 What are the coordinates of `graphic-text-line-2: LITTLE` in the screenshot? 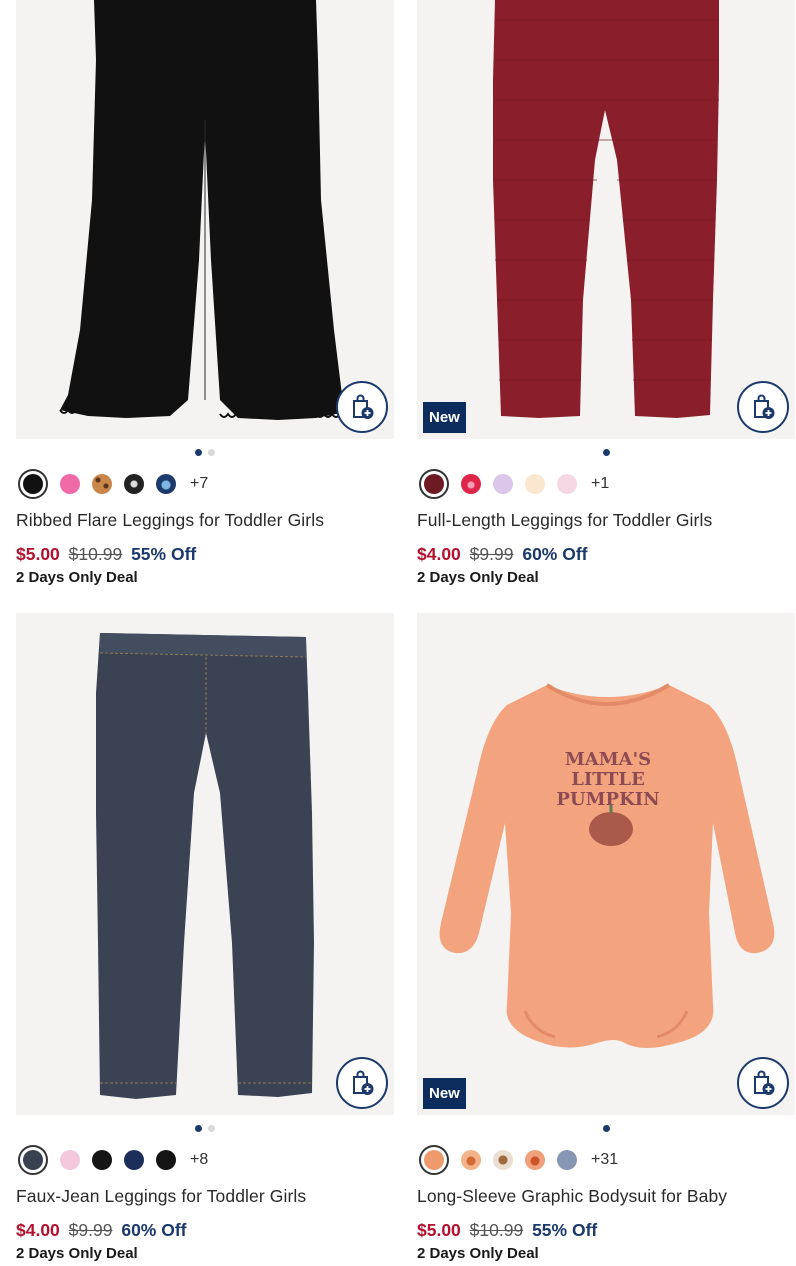 It's located at (608, 779).